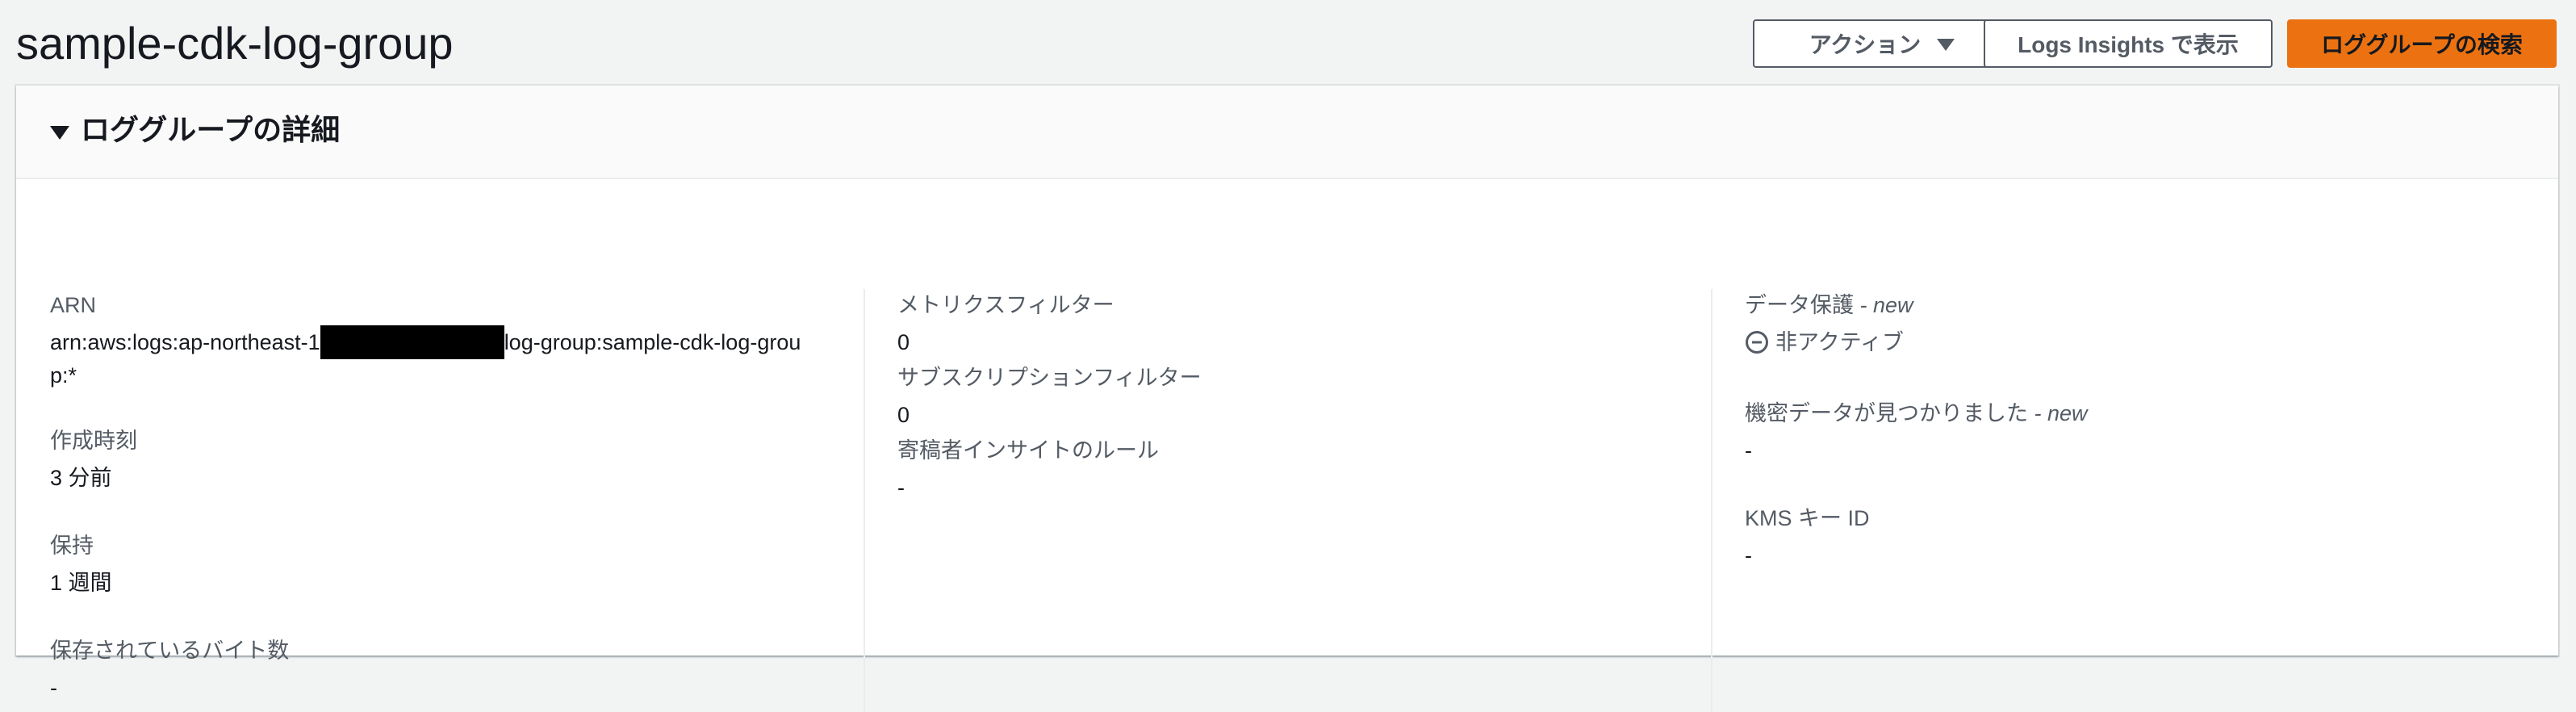  Describe the element at coordinates (1865, 44) in the screenshot. I see `actions-button-label: アクション` at that location.